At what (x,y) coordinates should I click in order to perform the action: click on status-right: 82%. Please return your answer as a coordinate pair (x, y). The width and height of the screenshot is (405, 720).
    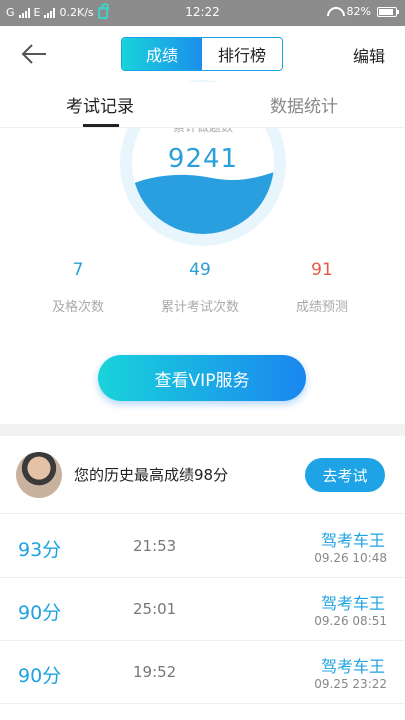
    Looking at the image, I should click on (363, 11).